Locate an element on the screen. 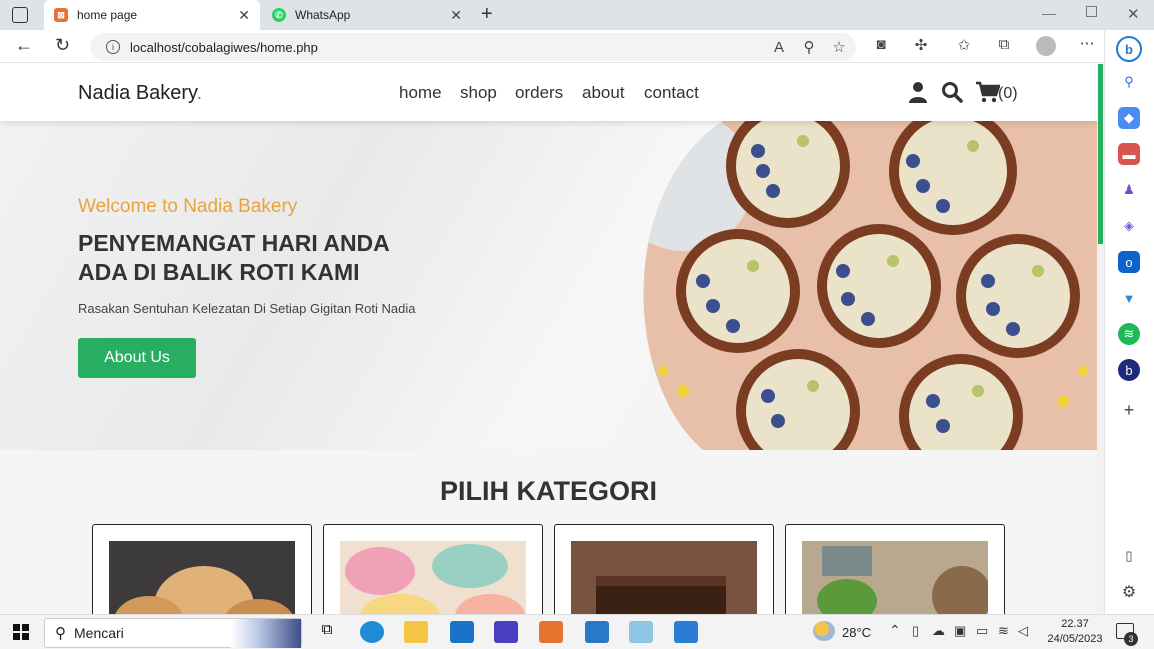 This screenshot has width=1154, height=649. xampp-icon is located at coordinates (551, 632).